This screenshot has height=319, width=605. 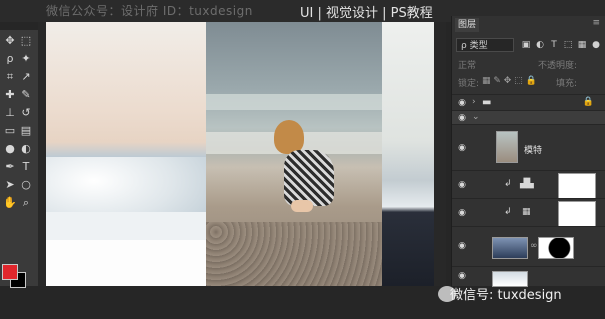 I want to click on lock-label: 锁定:, so click(x=469, y=84).